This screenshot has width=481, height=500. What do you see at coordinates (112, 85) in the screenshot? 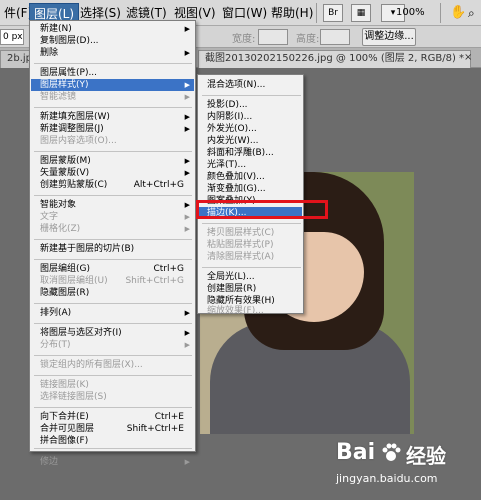
I see `menu-item-layer-style: 图层样式(Y) ▶` at bounding box center [112, 85].